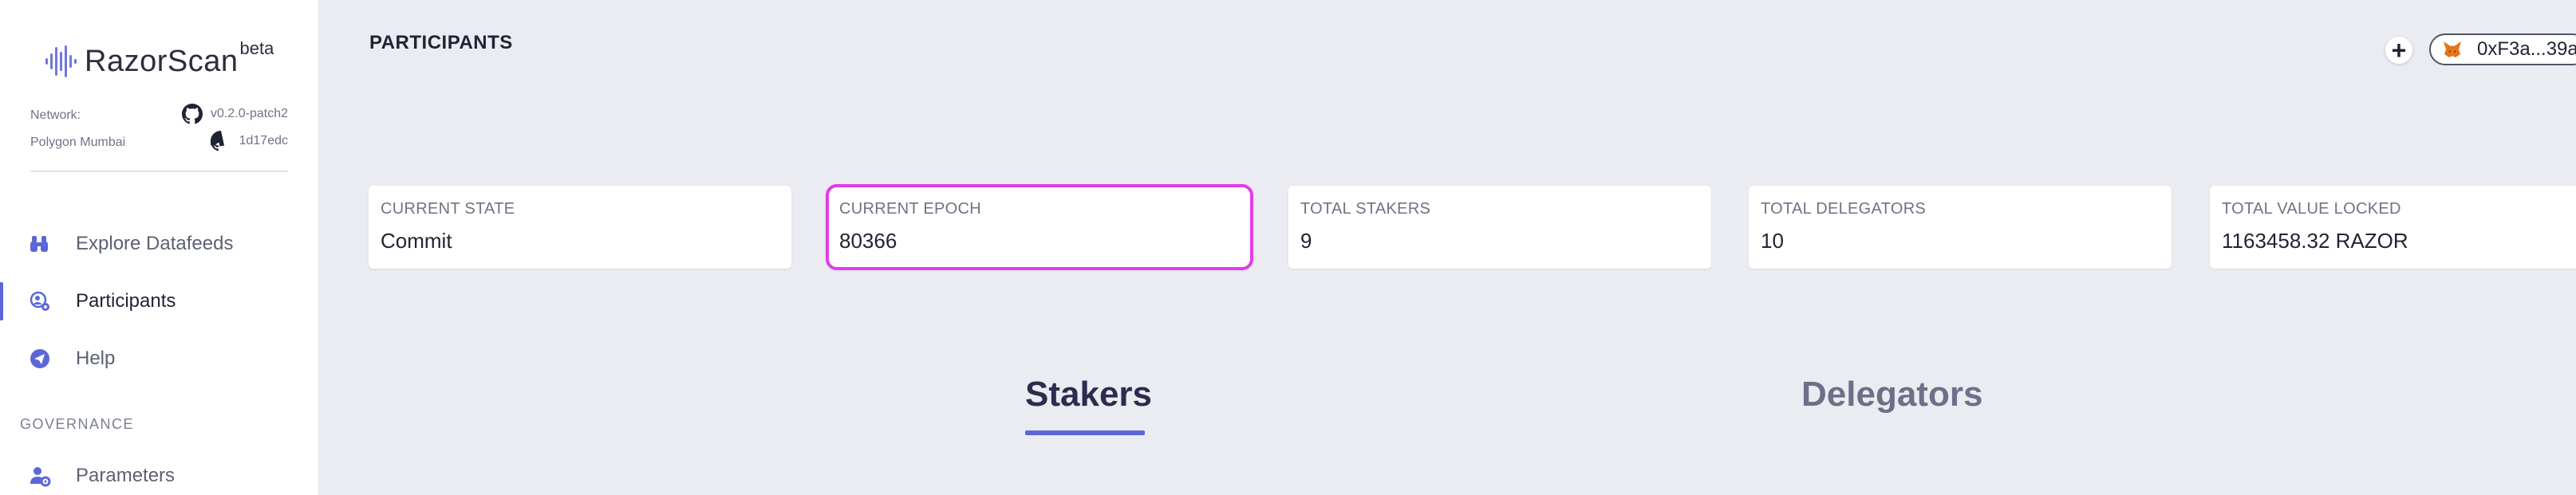 This screenshot has width=2576, height=495. I want to click on sidebar-item-label: Help, so click(96, 359).